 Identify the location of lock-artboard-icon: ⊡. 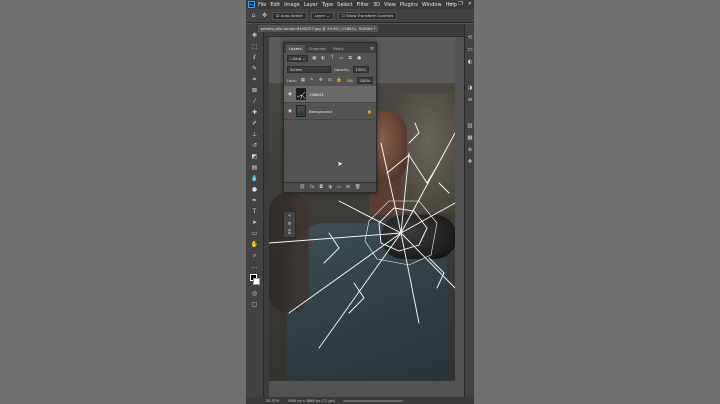
(330, 81).